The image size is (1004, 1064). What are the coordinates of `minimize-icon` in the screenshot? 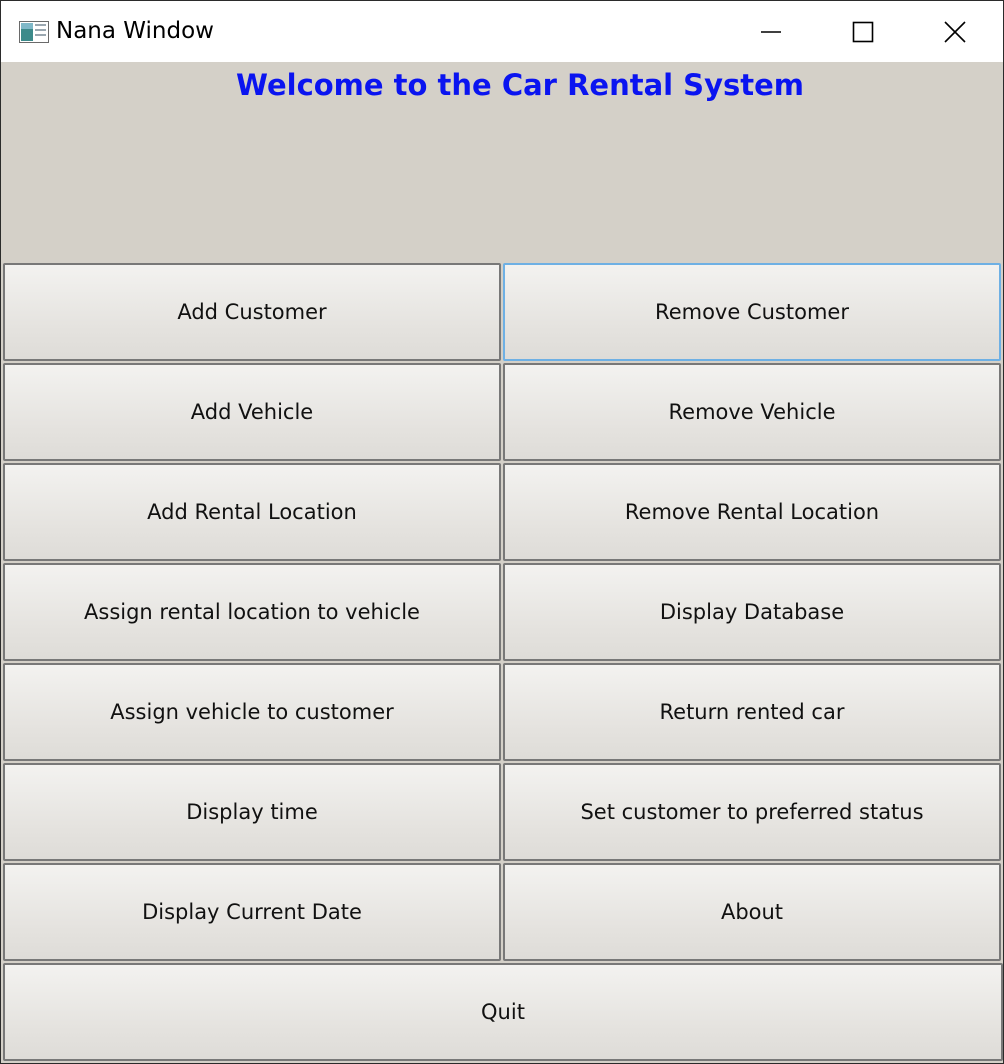 It's located at (771, 31).